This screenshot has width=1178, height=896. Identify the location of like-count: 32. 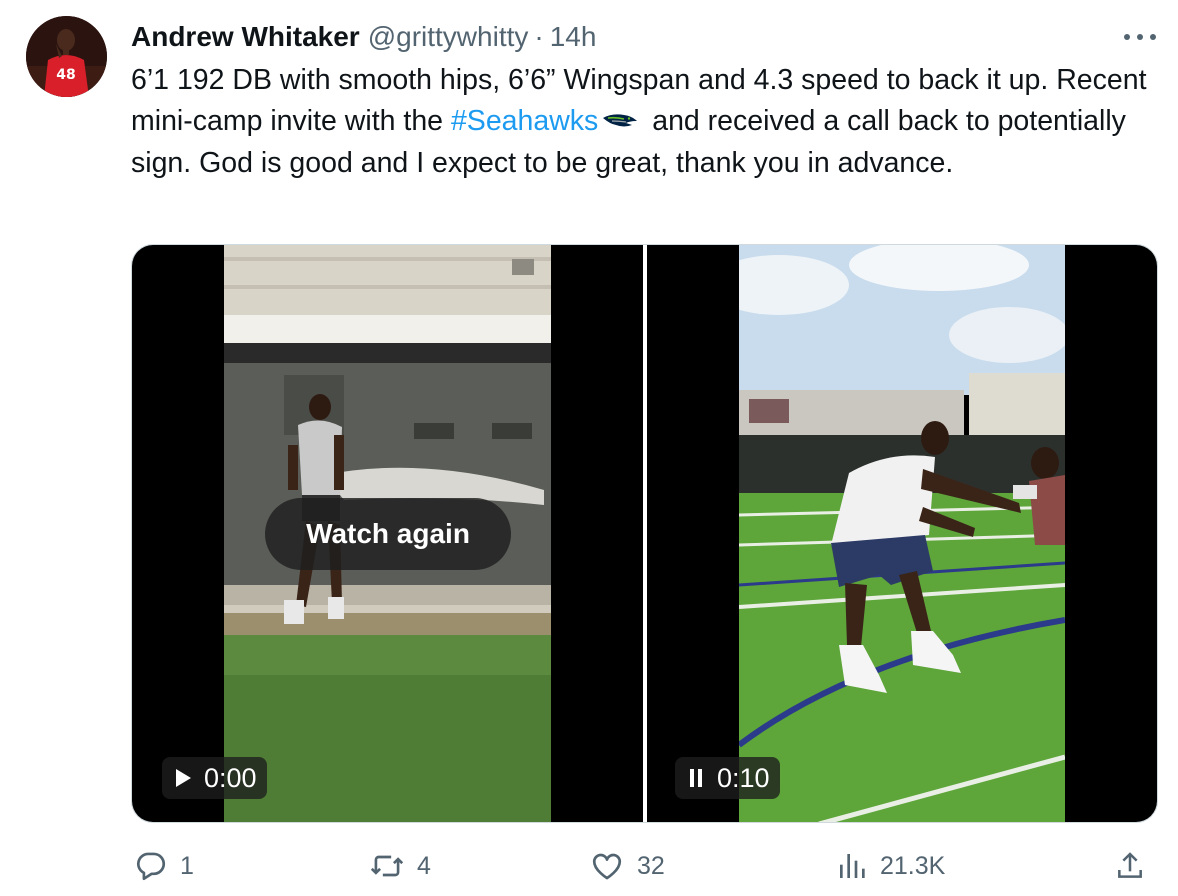
(651, 865).